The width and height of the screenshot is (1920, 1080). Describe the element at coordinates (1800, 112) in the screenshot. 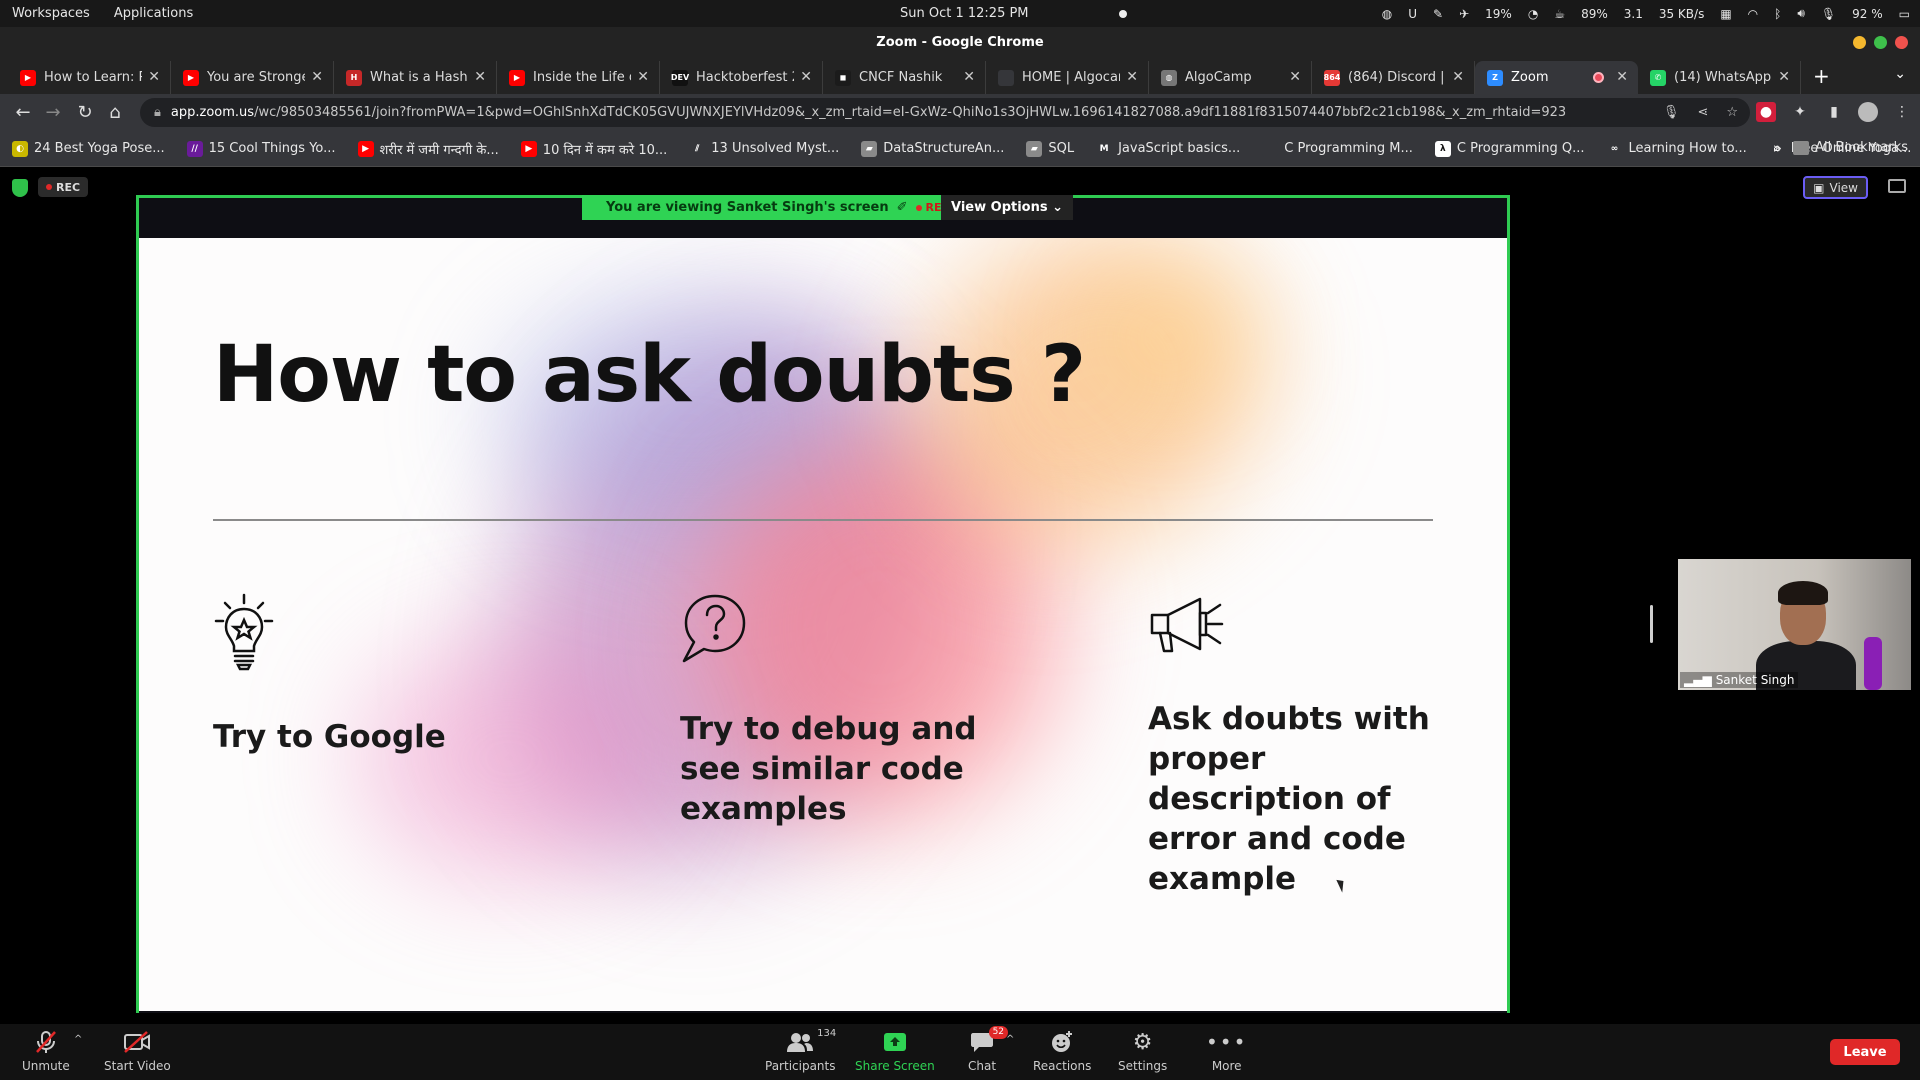

I see `extensions-puzzle-icon: ✦` at that location.